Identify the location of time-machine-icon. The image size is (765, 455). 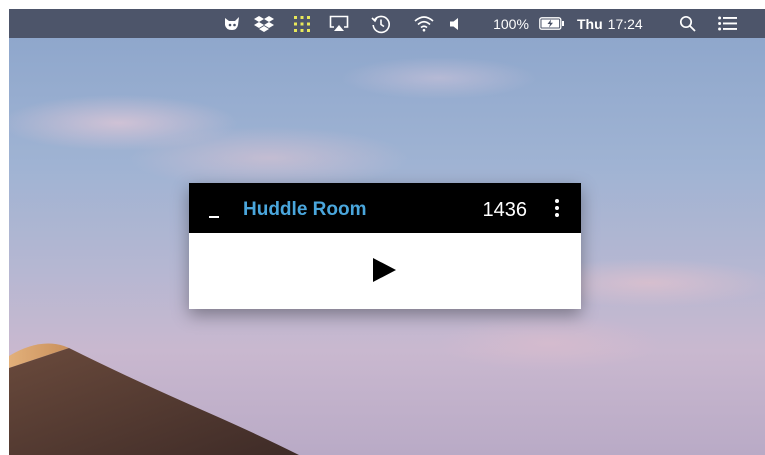
(381, 23).